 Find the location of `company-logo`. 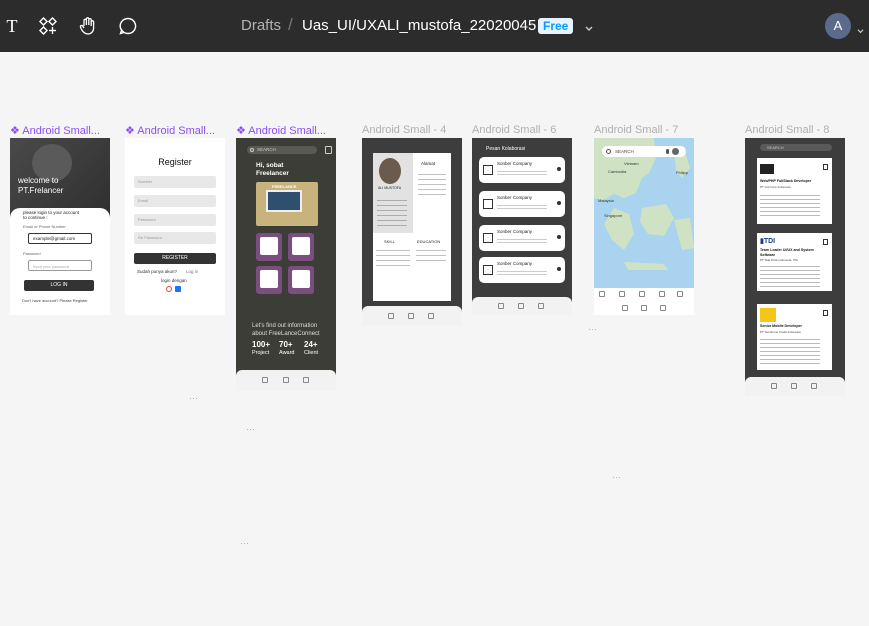

company-logo is located at coordinates (768, 315).